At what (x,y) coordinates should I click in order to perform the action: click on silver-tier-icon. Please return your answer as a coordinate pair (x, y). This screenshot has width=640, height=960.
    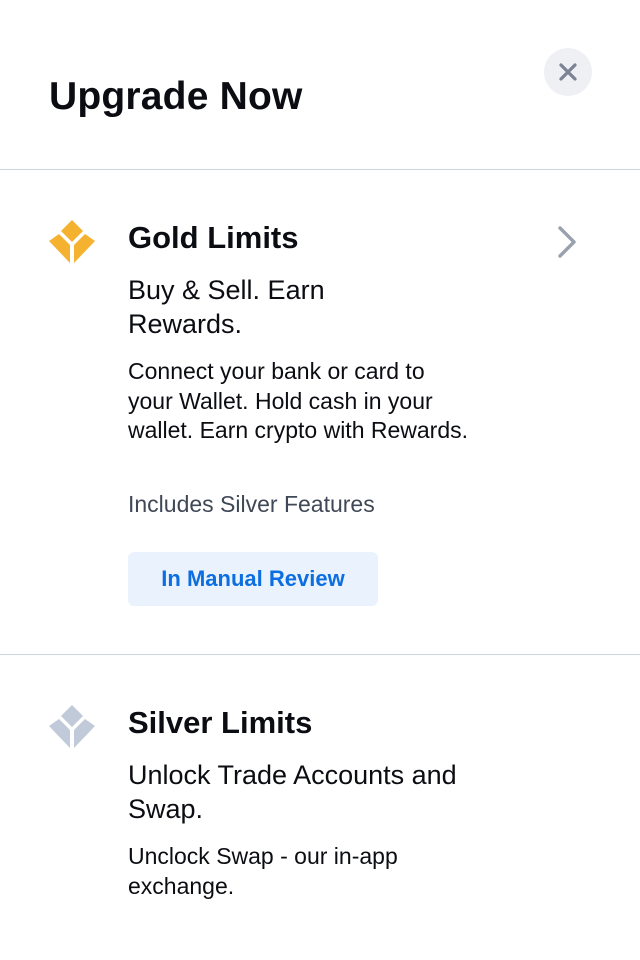
    Looking at the image, I should click on (72, 726).